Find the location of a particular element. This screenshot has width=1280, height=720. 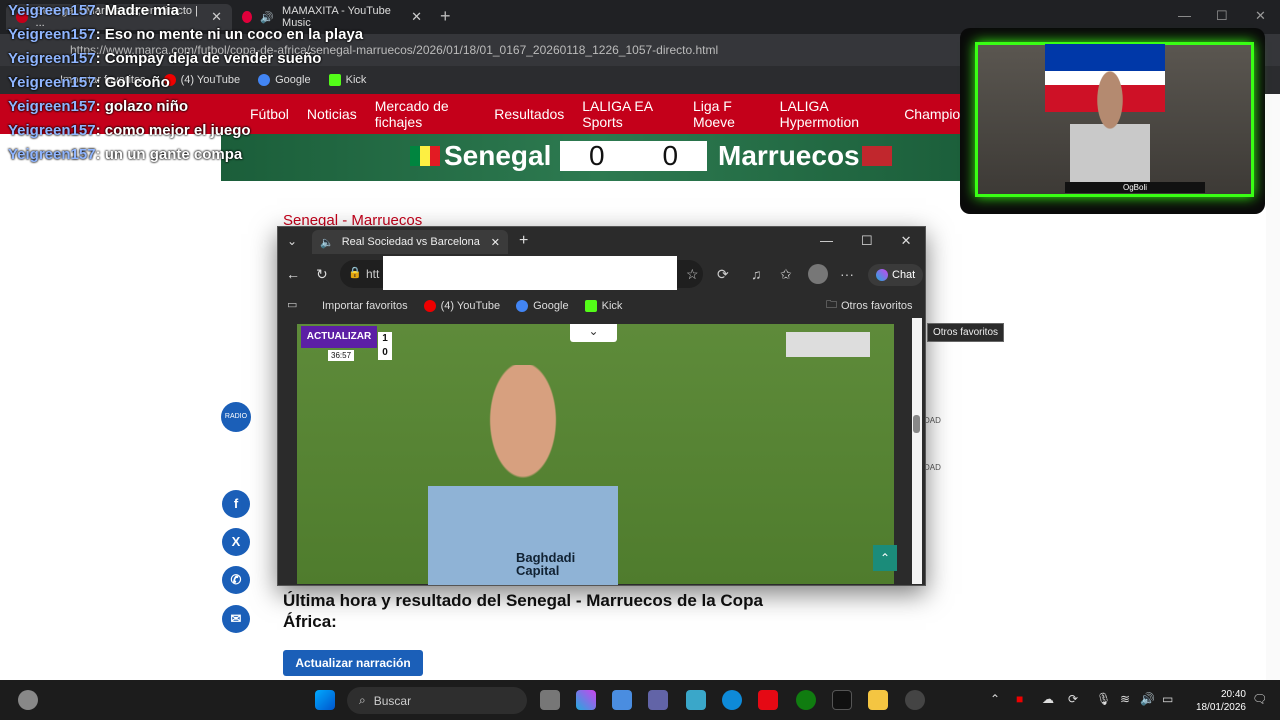

xbox-icon is located at coordinates (806, 700).